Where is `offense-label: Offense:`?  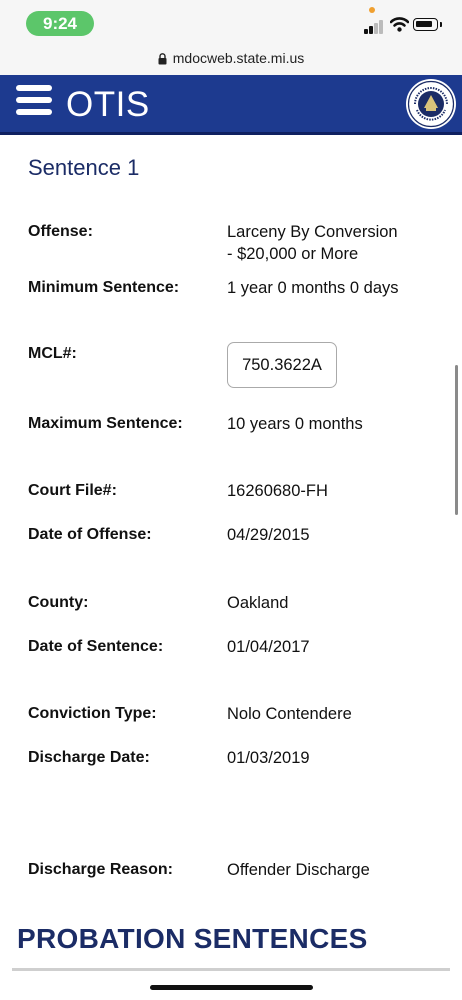 offense-label: Offense: is located at coordinates (60, 231).